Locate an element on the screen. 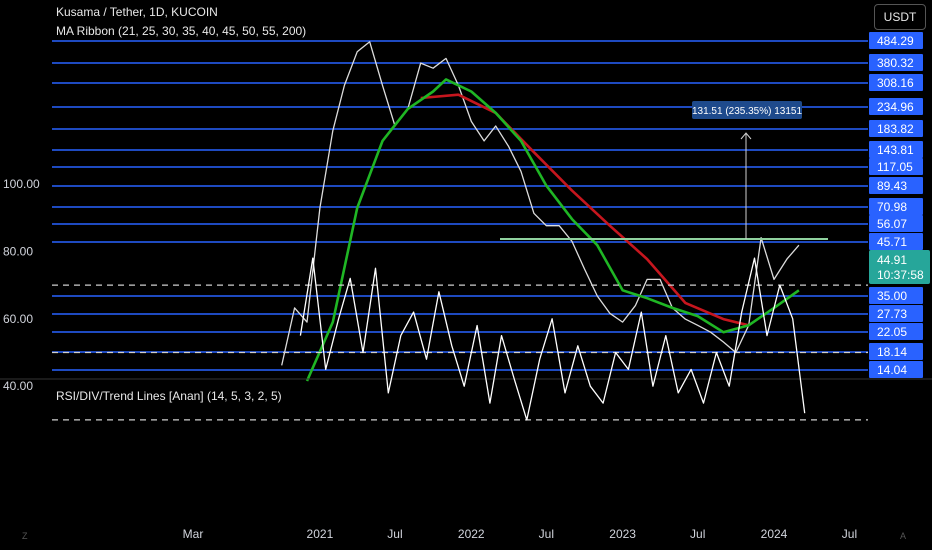 Image resolution: width=932 pixels, height=550 pixels. price-tick-10: 45.71 is located at coordinates (896, 241).